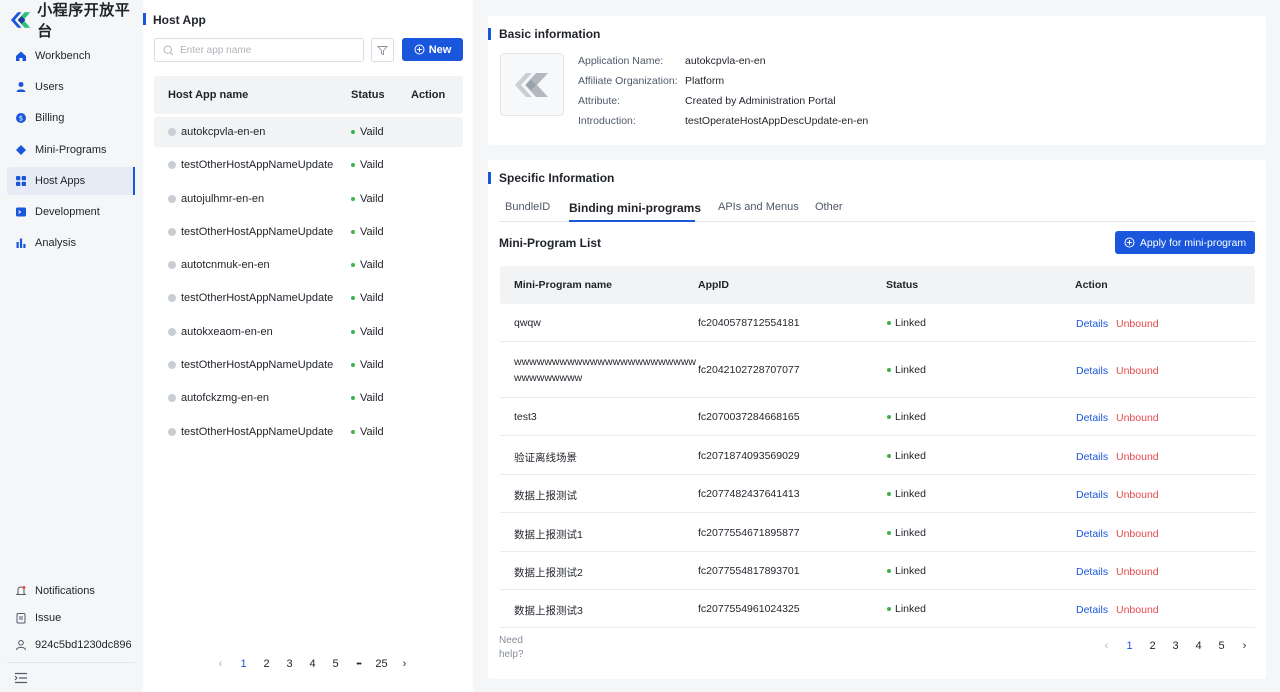 The image size is (1280, 692). Describe the element at coordinates (250, 232) in the screenshot. I see `host-app-name-cell: testOtherHostAppNameUpdate` at that location.